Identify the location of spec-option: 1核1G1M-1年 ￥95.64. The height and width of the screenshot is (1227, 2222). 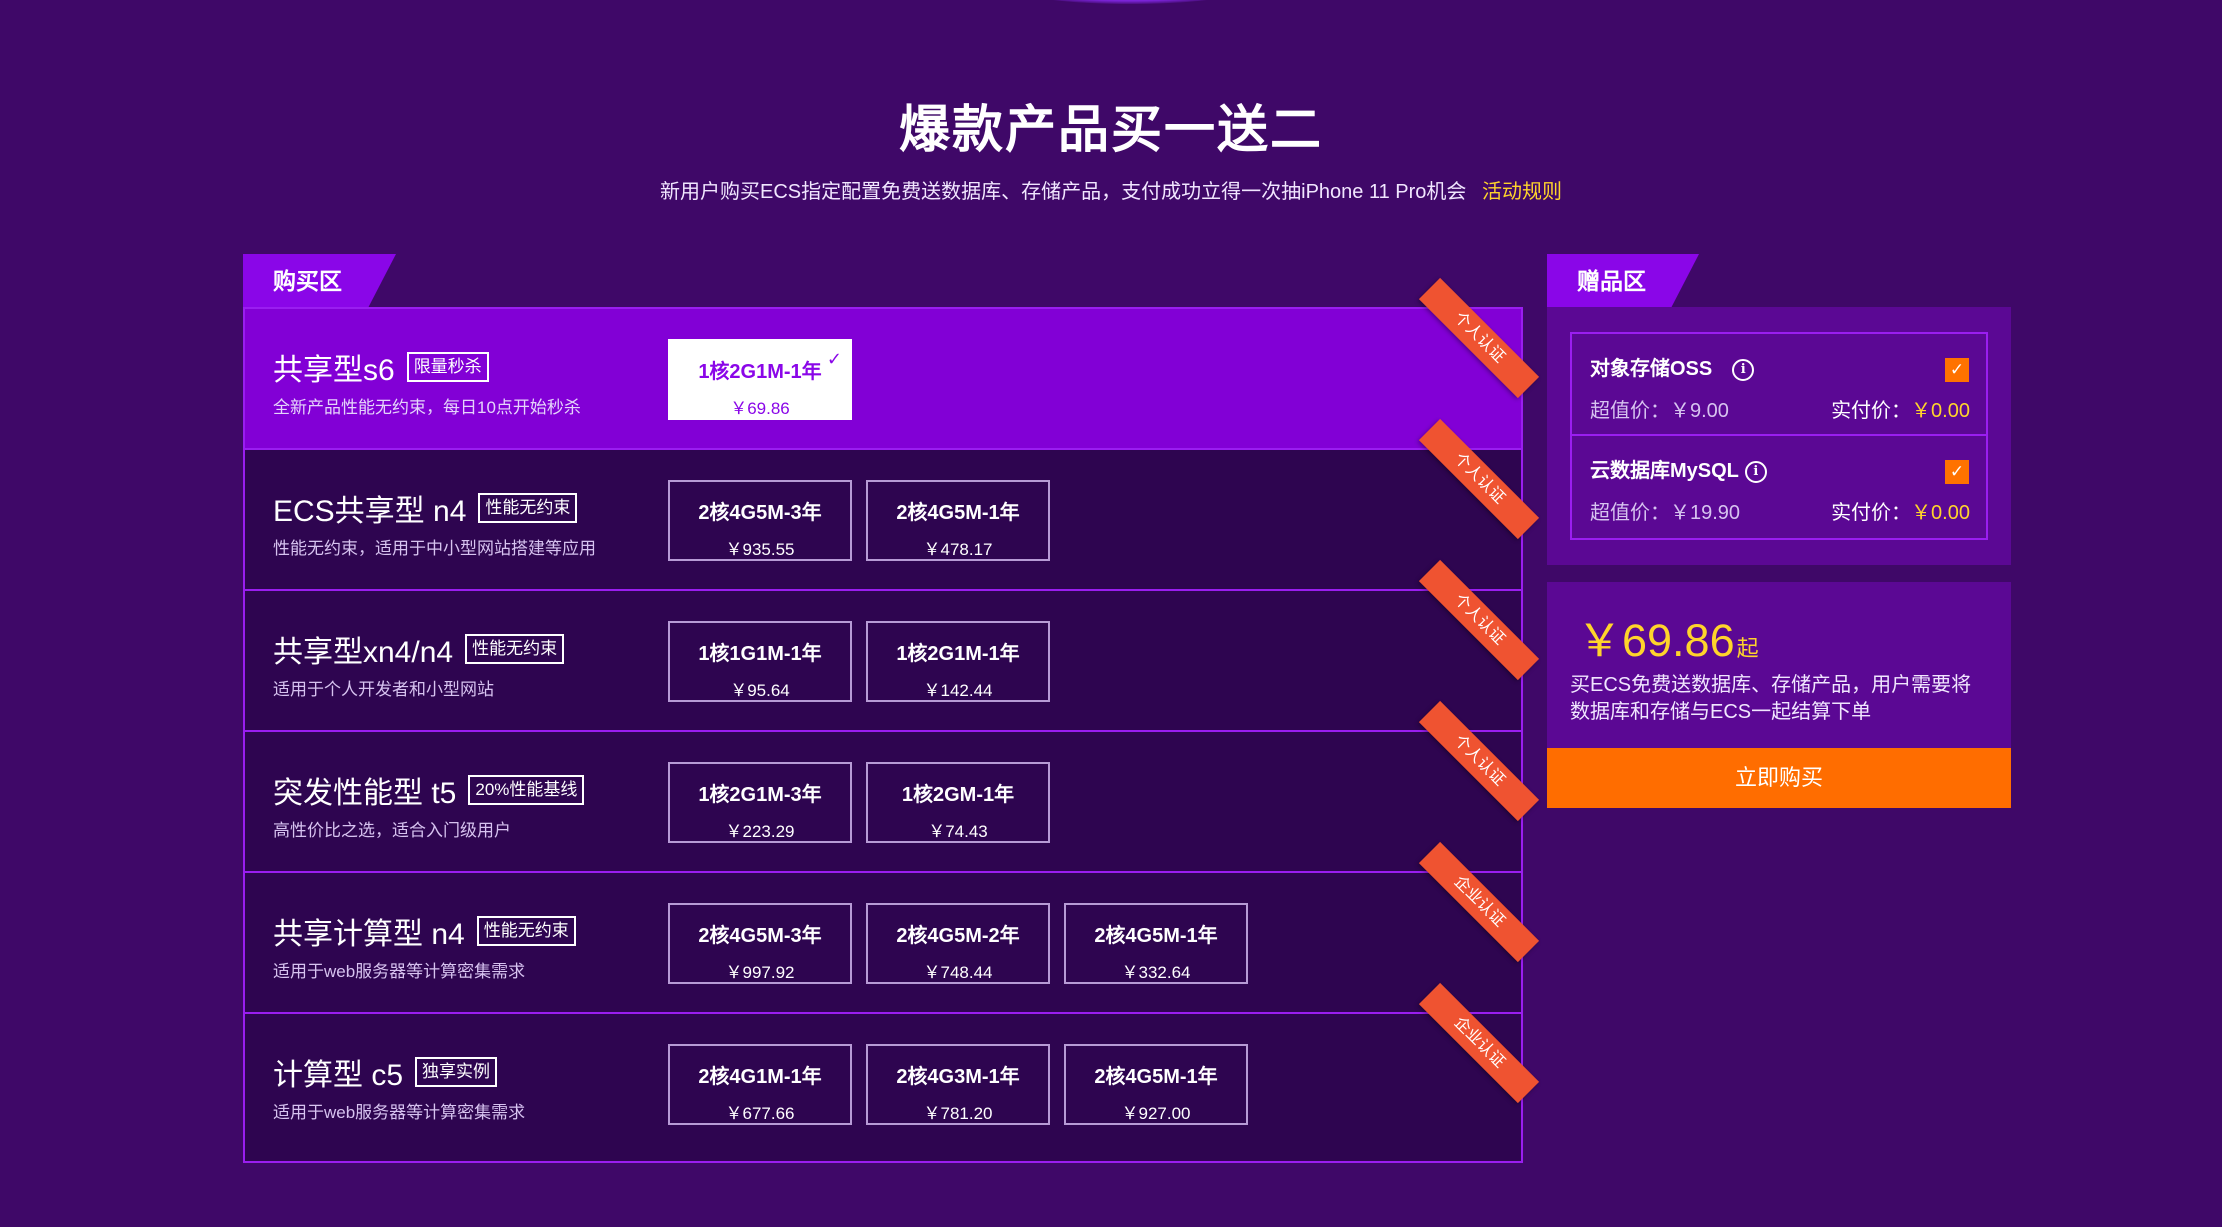
(760, 661).